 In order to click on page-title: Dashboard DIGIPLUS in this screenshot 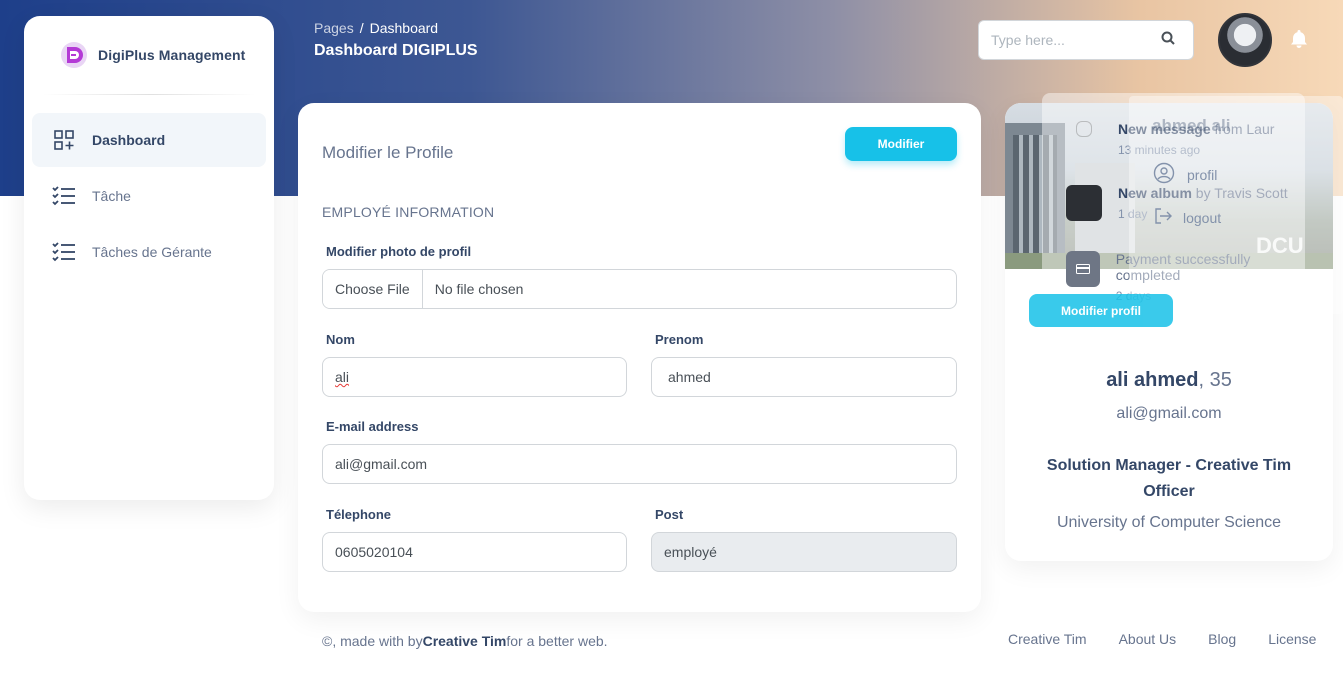, I will do `click(396, 50)`.